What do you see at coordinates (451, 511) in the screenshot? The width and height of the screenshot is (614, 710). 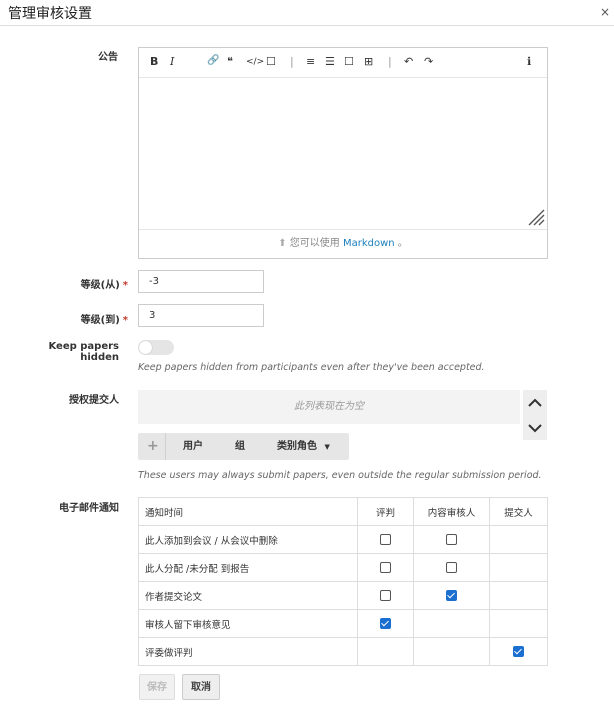 I see `header-reviewer: 内容审核人` at bounding box center [451, 511].